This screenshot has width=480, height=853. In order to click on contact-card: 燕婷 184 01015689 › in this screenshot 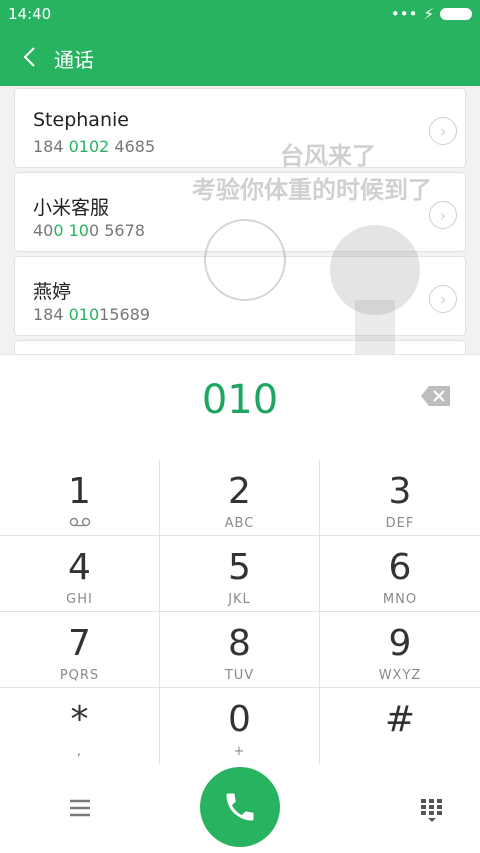, I will do `click(240, 296)`.